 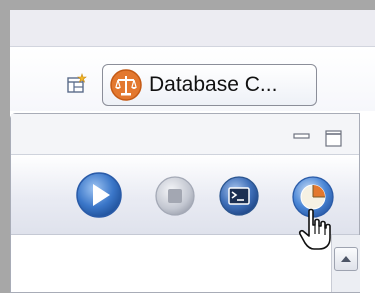 I want to click on open-perspective-icon, so click(x=77, y=83).